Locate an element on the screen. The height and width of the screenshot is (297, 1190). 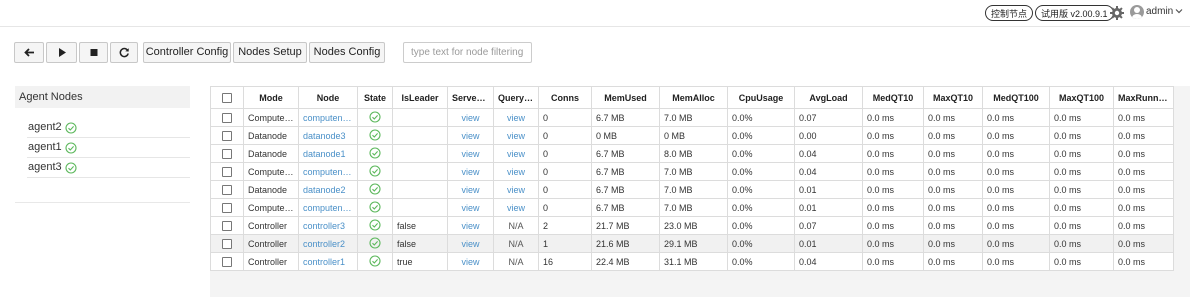
cell-leader: false is located at coordinates (420, 243).